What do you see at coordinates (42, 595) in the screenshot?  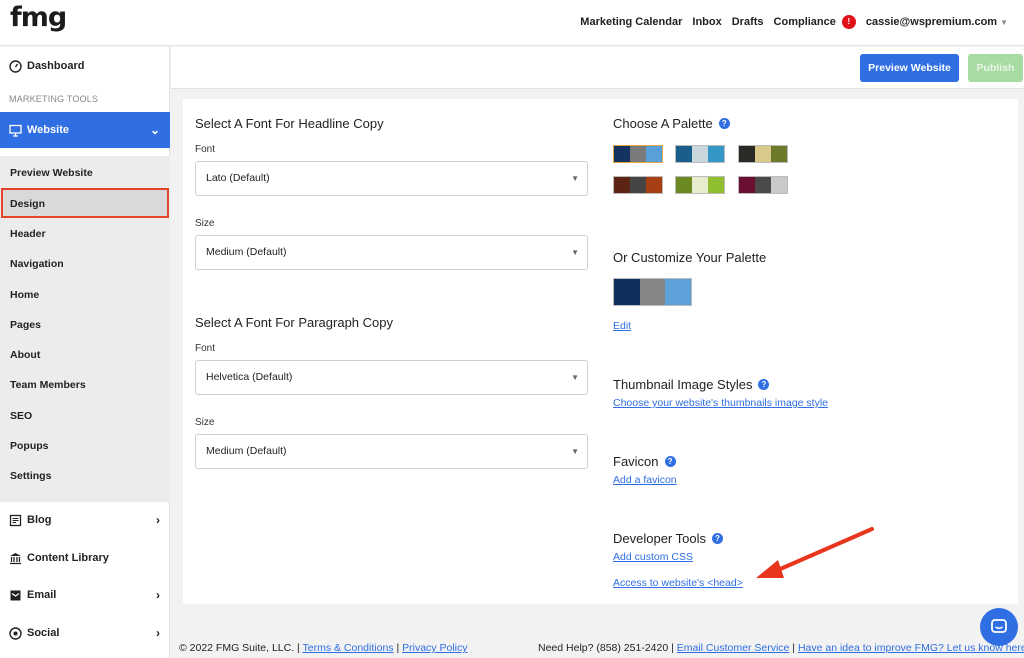 I see `sidebar-item-label: Email` at bounding box center [42, 595].